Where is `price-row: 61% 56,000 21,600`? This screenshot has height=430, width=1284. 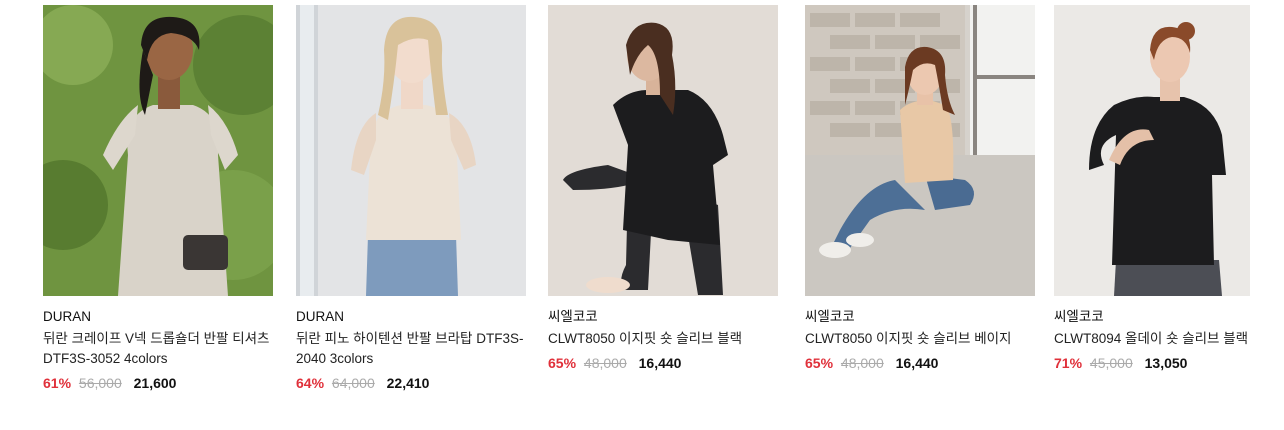 price-row: 61% 56,000 21,600 is located at coordinates (159, 383).